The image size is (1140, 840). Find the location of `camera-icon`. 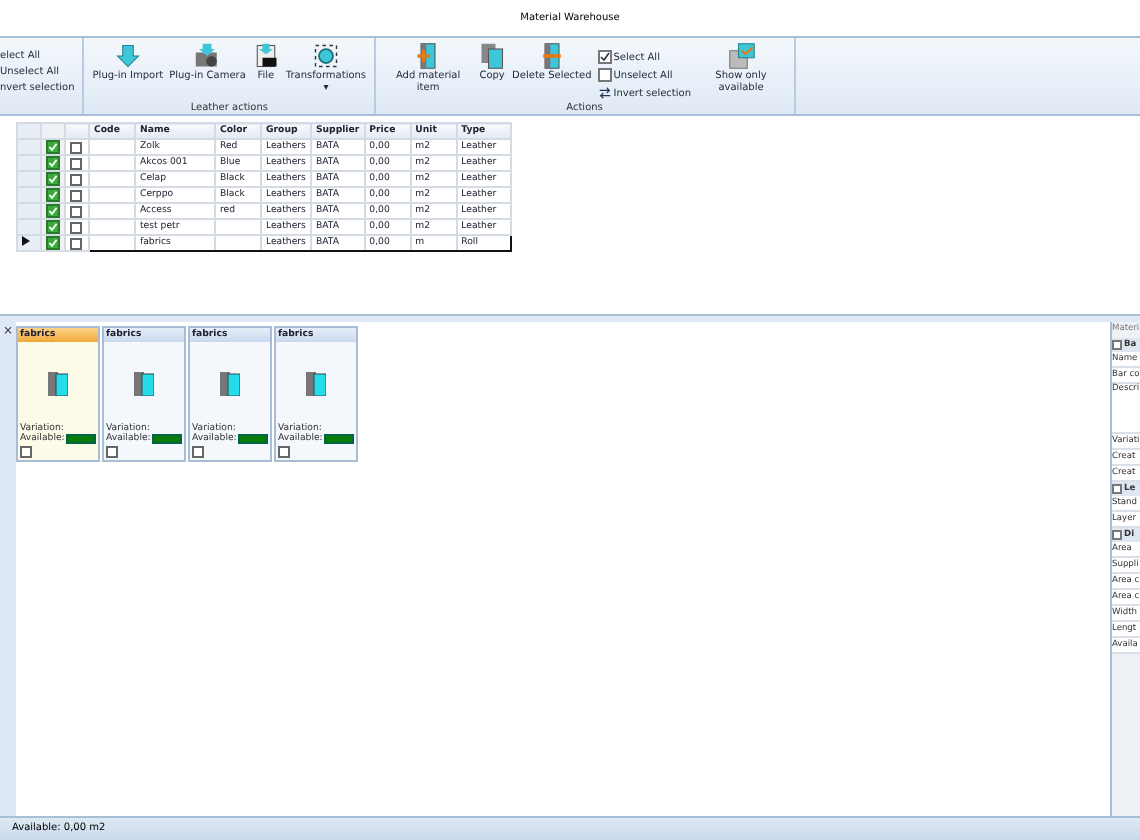

camera-icon is located at coordinates (207, 56).